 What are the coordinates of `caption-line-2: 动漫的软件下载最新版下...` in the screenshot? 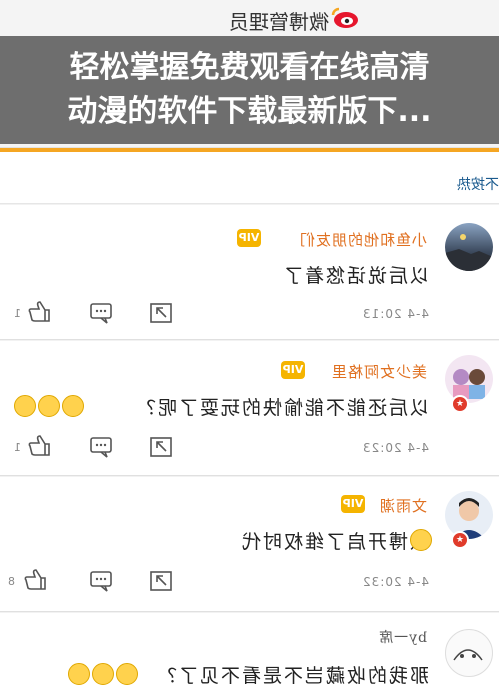 It's located at (249, 111).